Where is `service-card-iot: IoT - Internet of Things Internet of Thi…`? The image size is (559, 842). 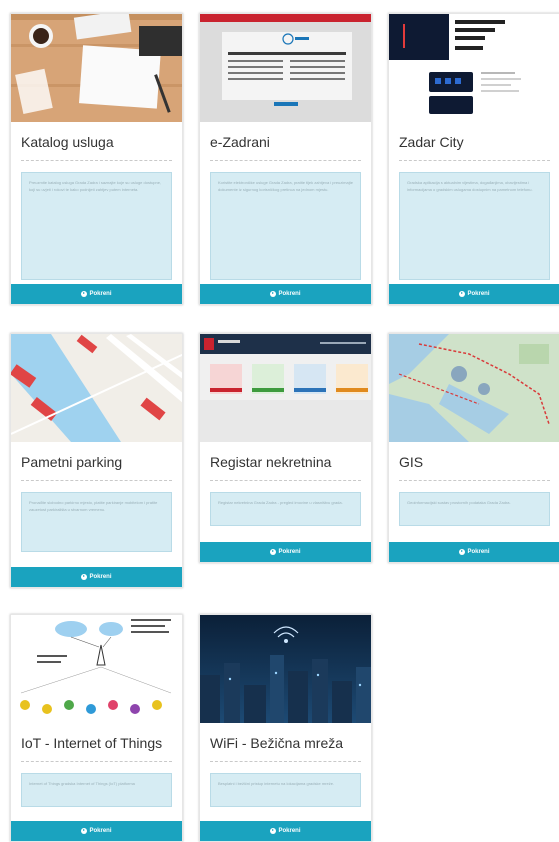 service-card-iot: IoT - Internet of Things Internet of Thi… is located at coordinates (96, 728).